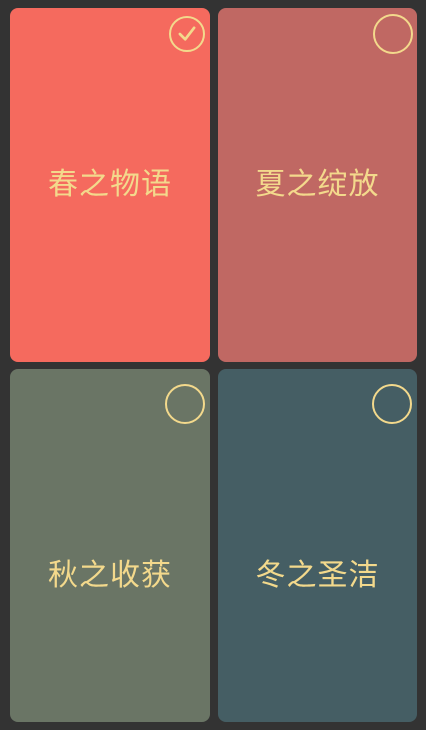 Image resolution: width=426 pixels, height=730 pixels. I want to click on card-spring-label: 春之物语, so click(110, 184).